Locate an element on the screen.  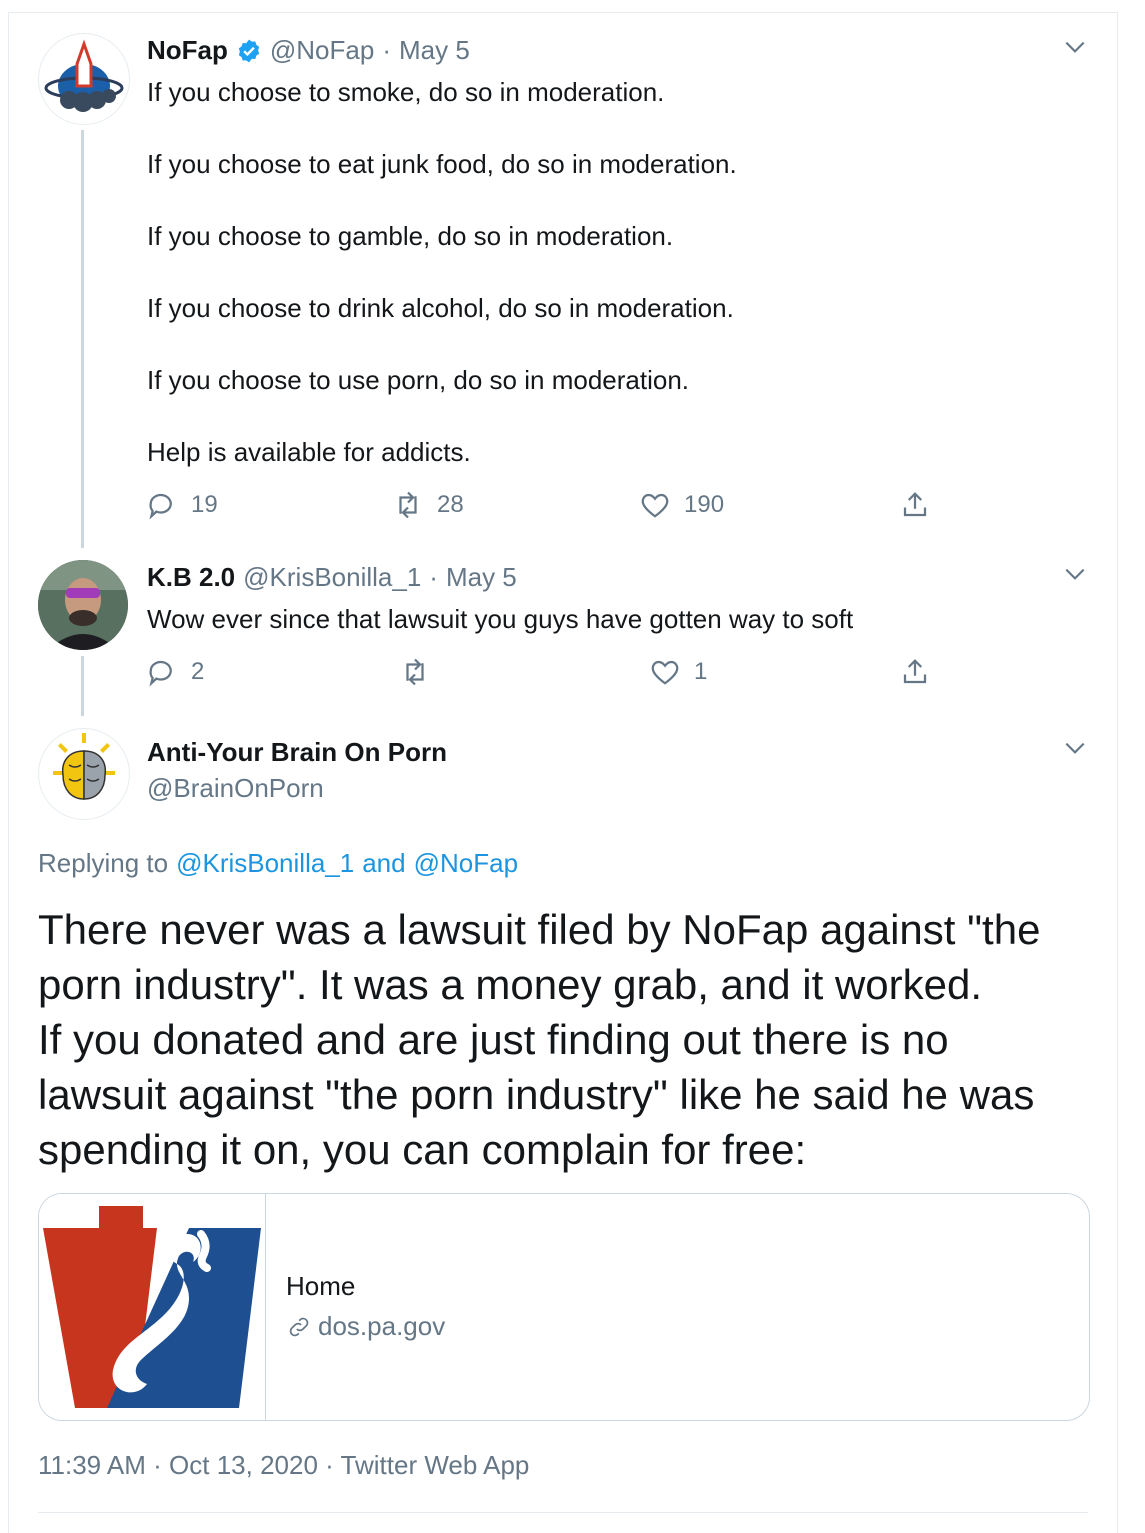
brainonporn-avatar is located at coordinates (84, 774).